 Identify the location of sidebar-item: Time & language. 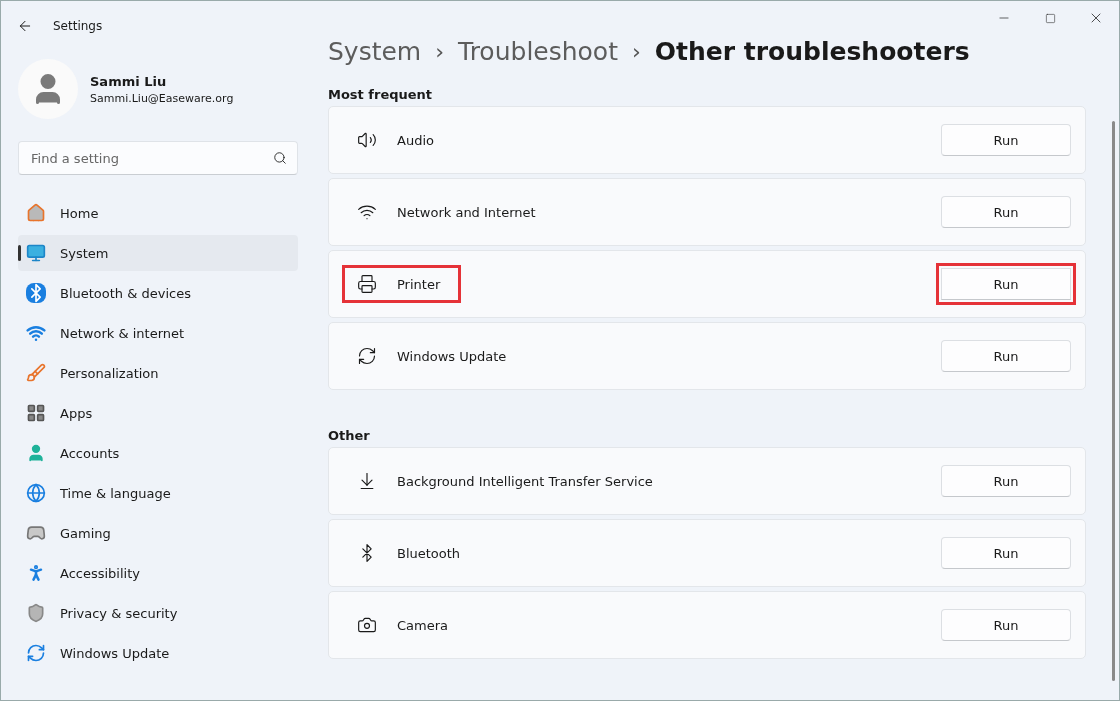
(158, 493).